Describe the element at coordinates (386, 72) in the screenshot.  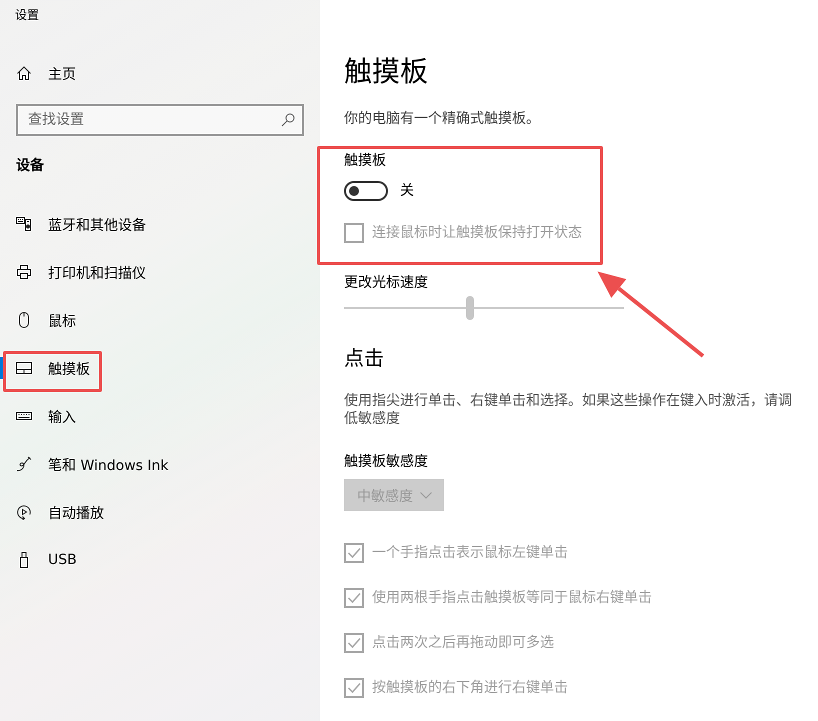
I see `page-title: 触摸板` at that location.